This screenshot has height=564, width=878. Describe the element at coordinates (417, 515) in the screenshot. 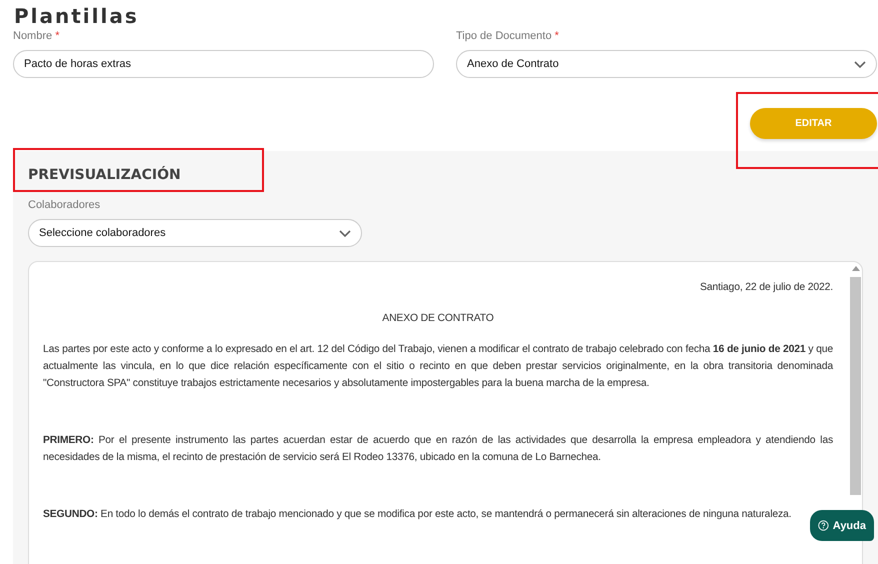

I see `document-paragraph: SEGUNDO: En todo lo demás el contrato de trabajo mencionado y que se modifica por este acto, se mantendrá o permanecerá sin alteraciones de ninguna naturaleza.` at that location.